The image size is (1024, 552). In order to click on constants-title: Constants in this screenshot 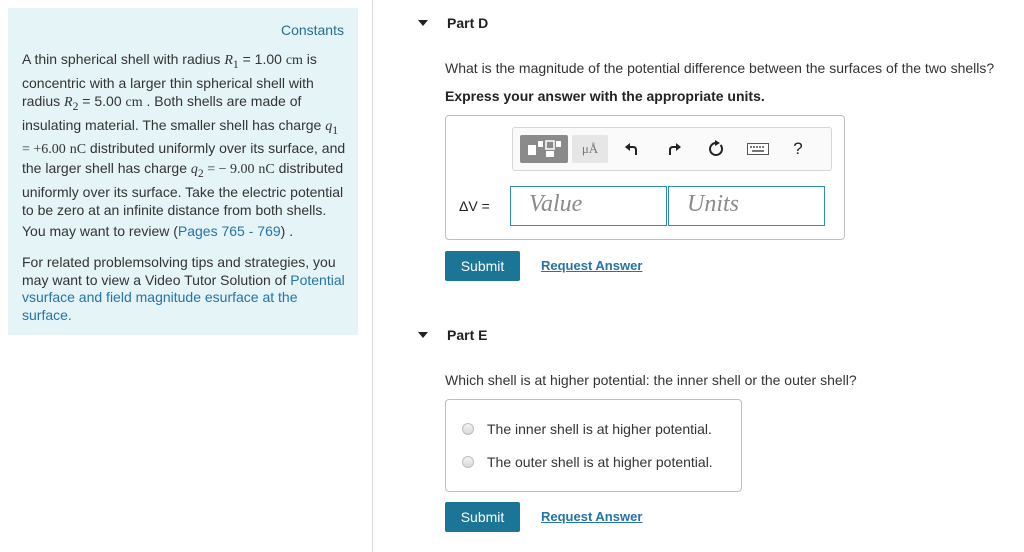, I will do `click(312, 30)`.